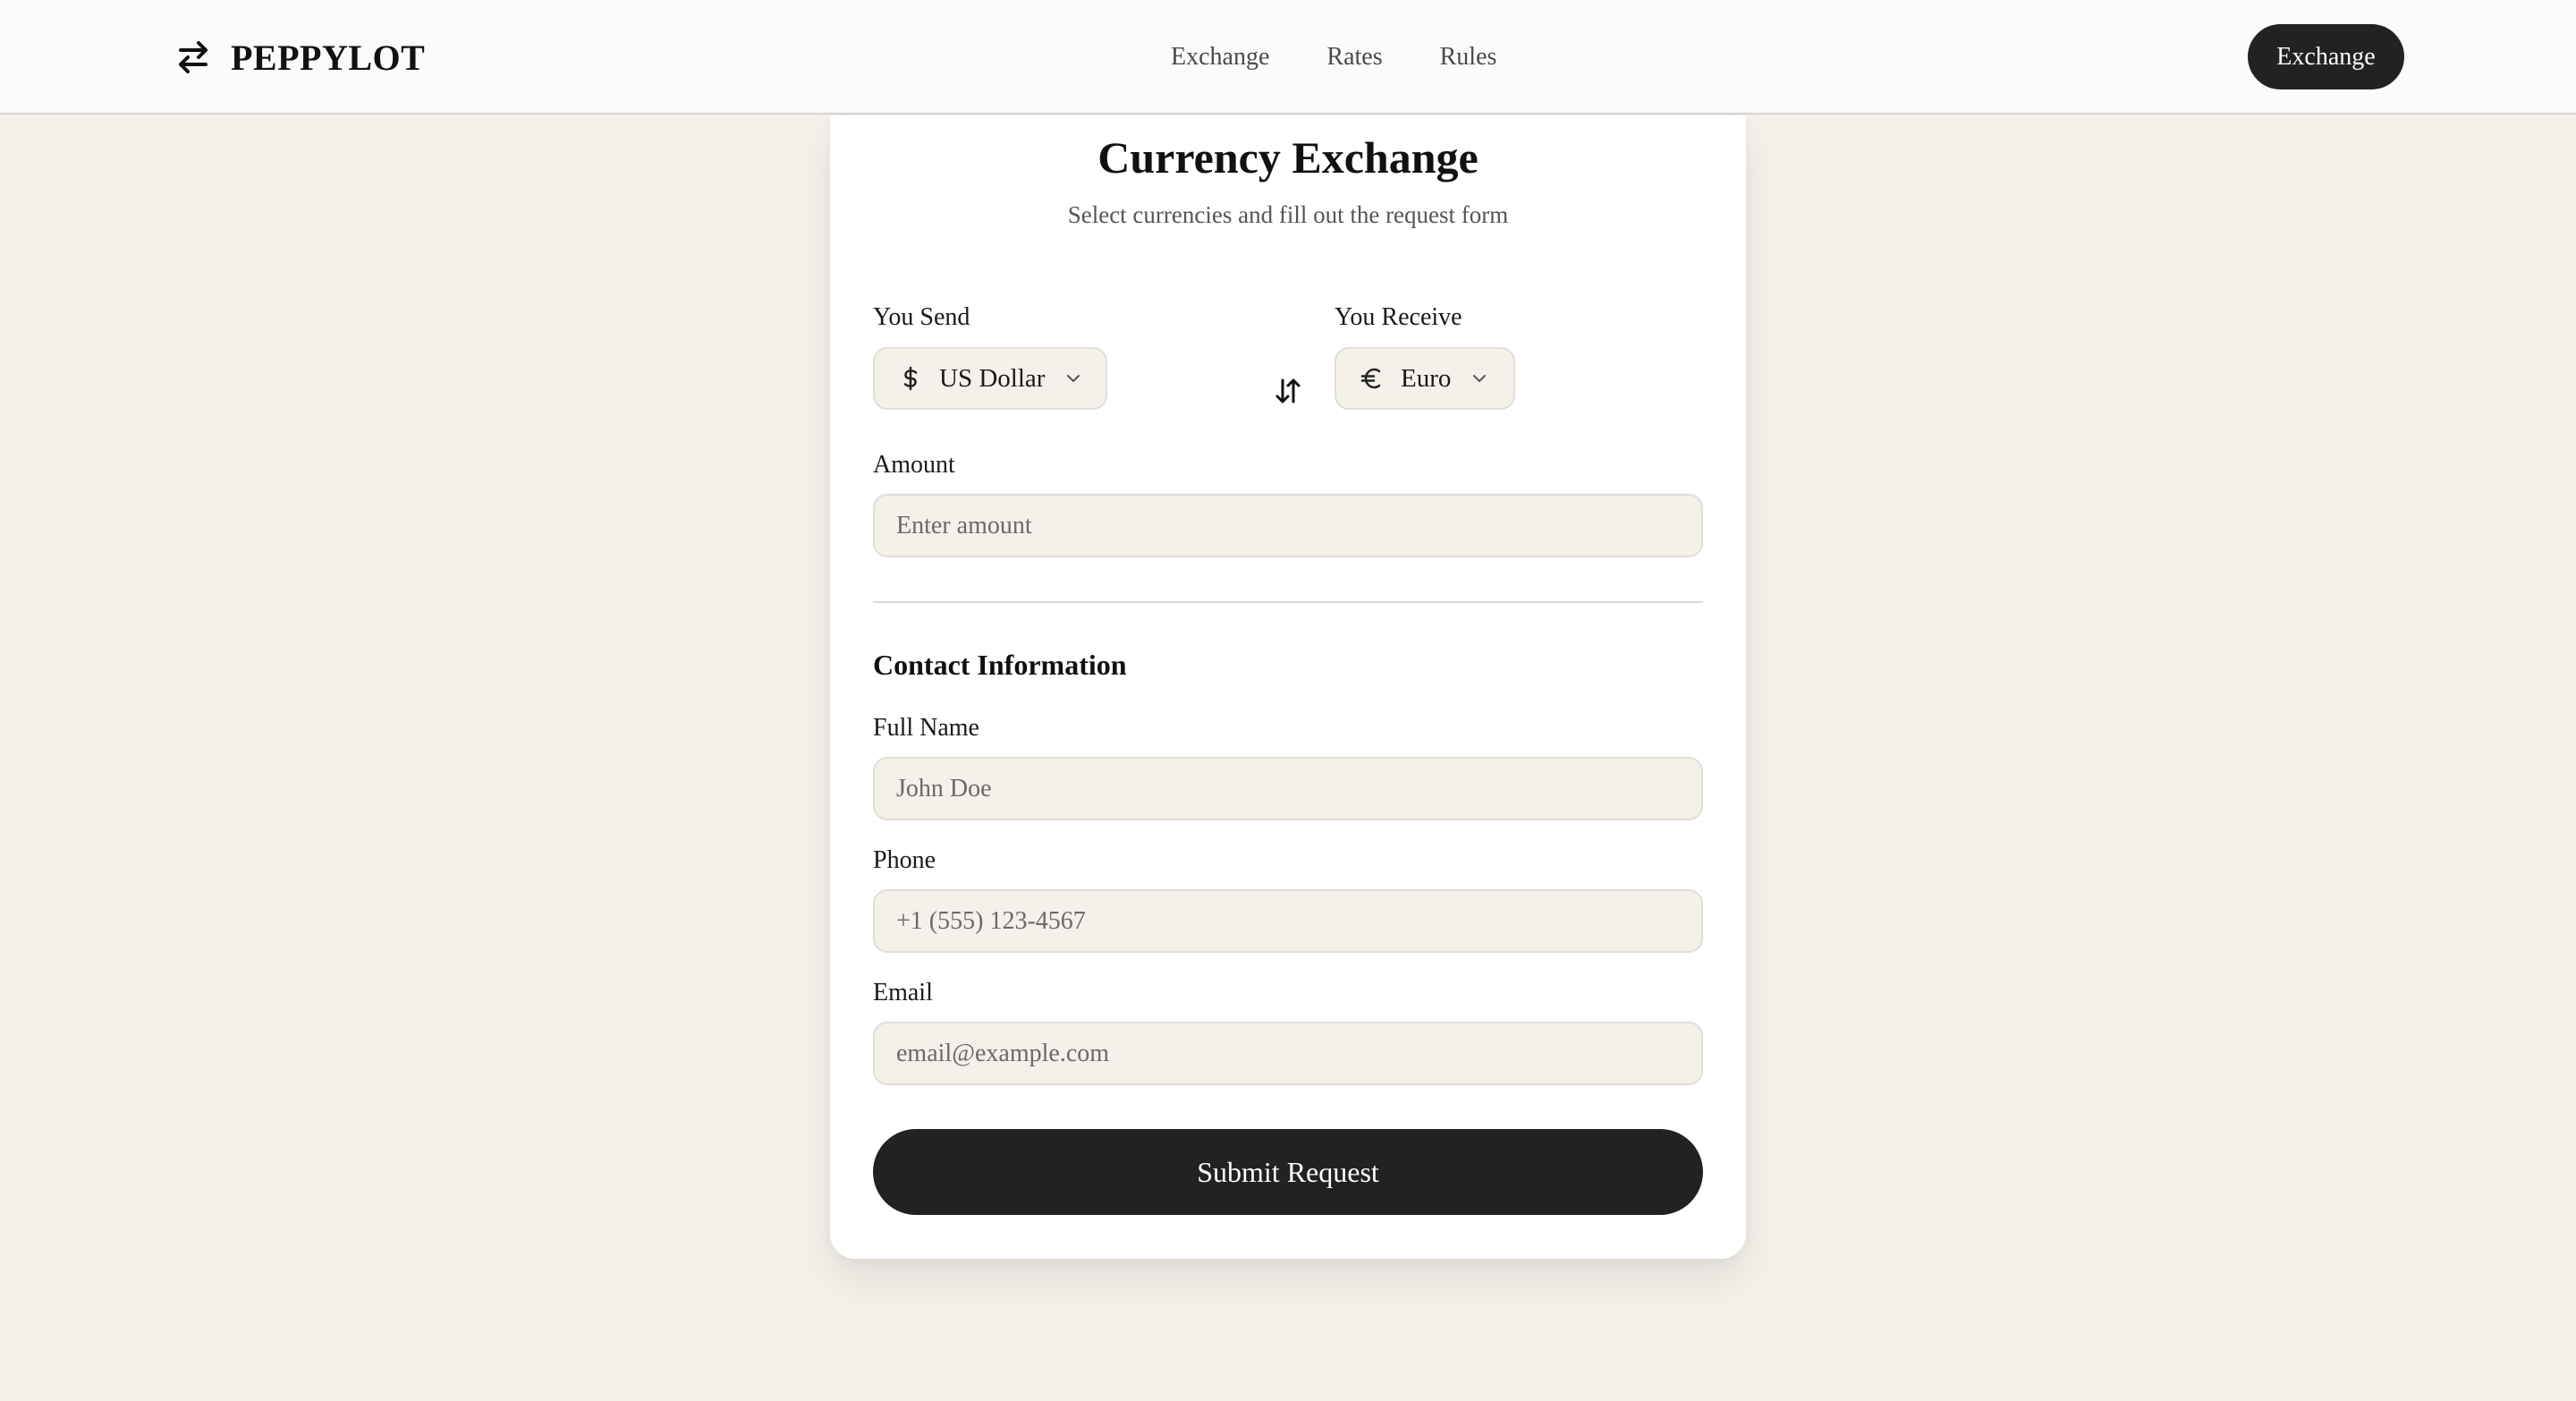  I want to click on nav-link-rates: Rates, so click(1354, 58).